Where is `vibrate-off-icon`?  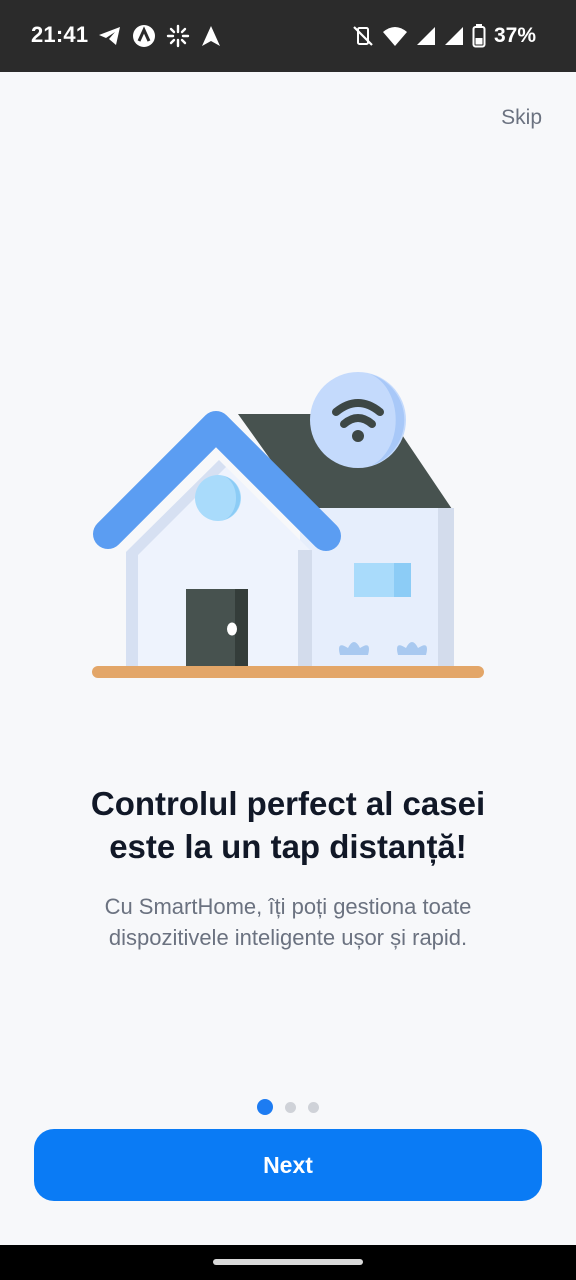 vibrate-off-icon is located at coordinates (363, 36).